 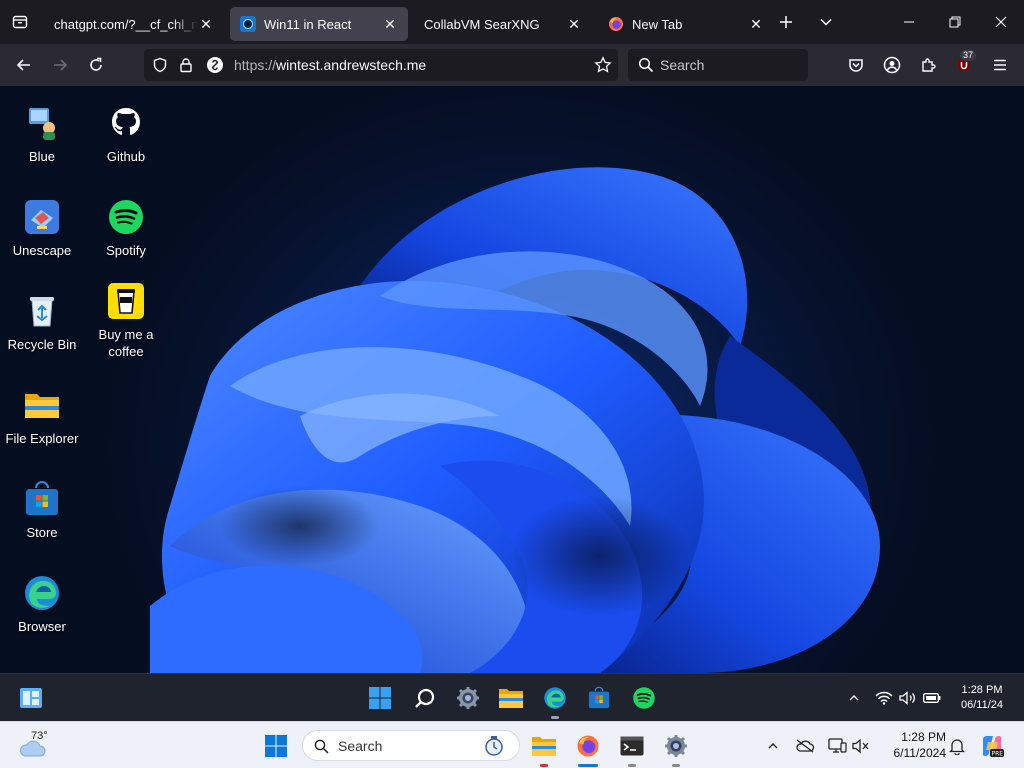 I want to click on account-icon, so click(x=892, y=65).